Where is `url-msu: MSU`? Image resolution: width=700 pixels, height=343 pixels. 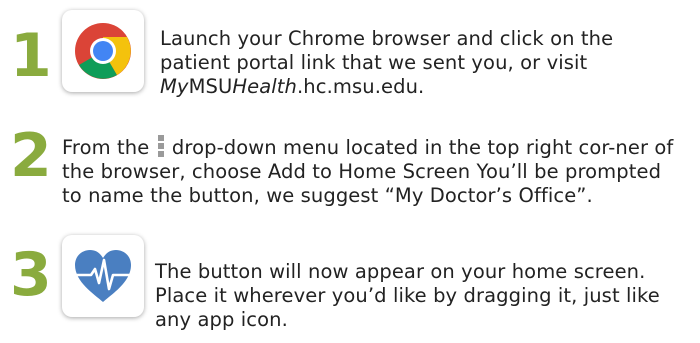 url-msu: MSU is located at coordinates (210, 86).